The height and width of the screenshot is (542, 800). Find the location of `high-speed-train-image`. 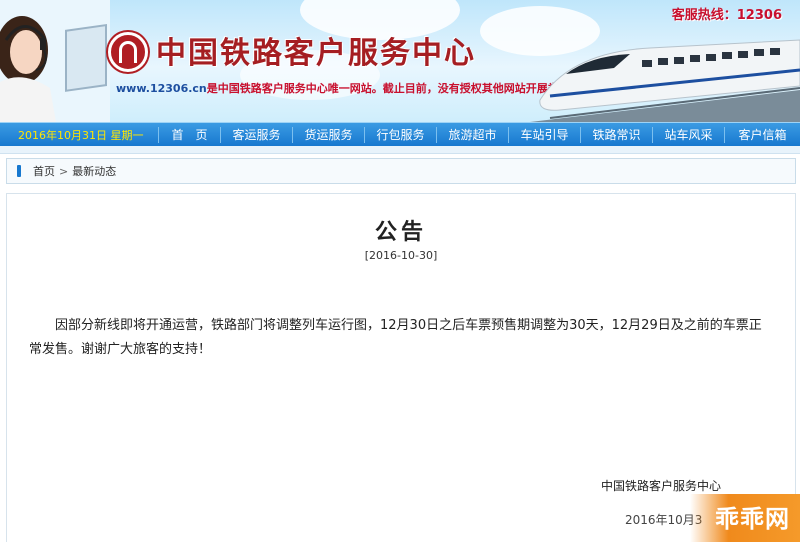

high-speed-train-image is located at coordinates (665, 80).